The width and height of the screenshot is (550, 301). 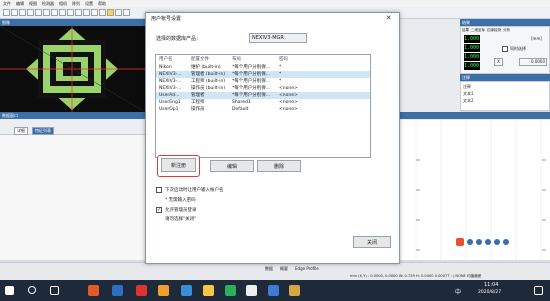 I want to click on table-row: NEXIV3-... 工程师 (built-in) *每个用户分别保... *, so click(x=263, y=81).